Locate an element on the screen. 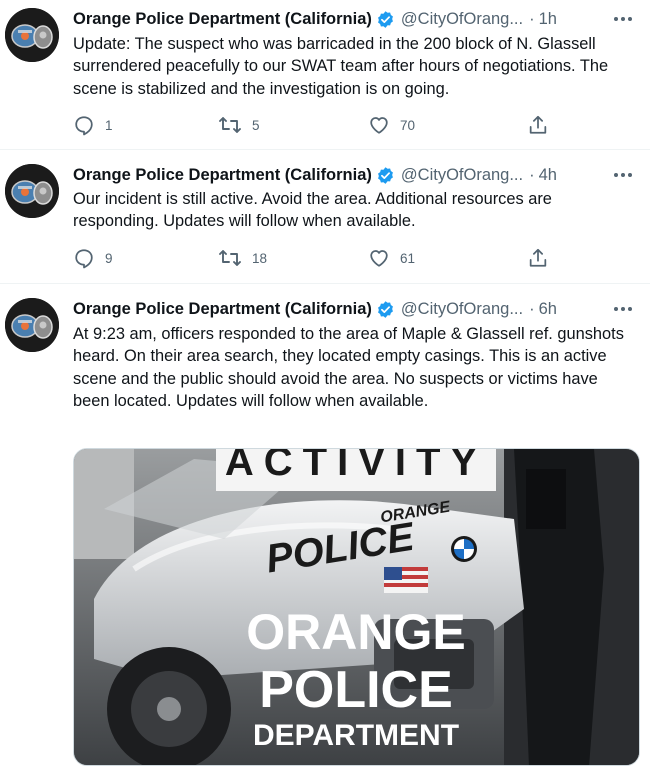 Image resolution: width=650 pixels, height=775 pixels. retweet-button: 18 is located at coordinates (242, 258).